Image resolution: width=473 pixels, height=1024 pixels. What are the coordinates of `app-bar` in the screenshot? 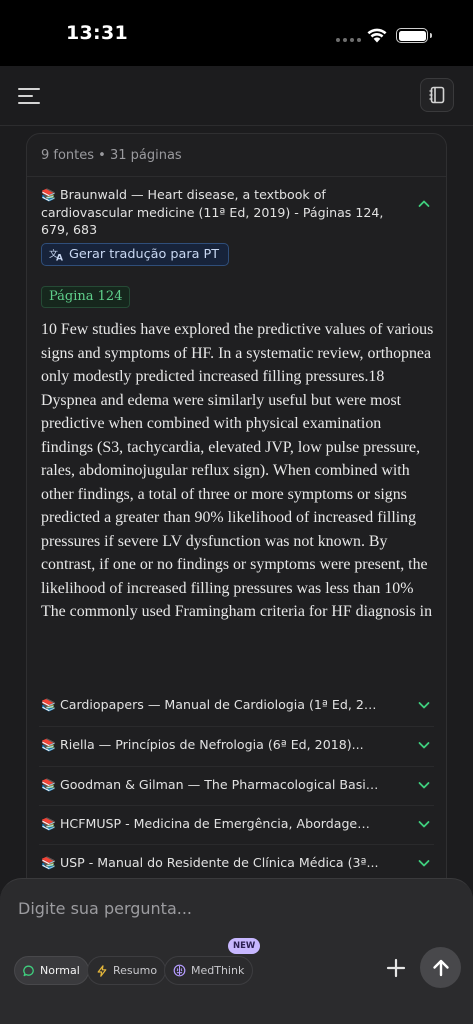 It's located at (236, 96).